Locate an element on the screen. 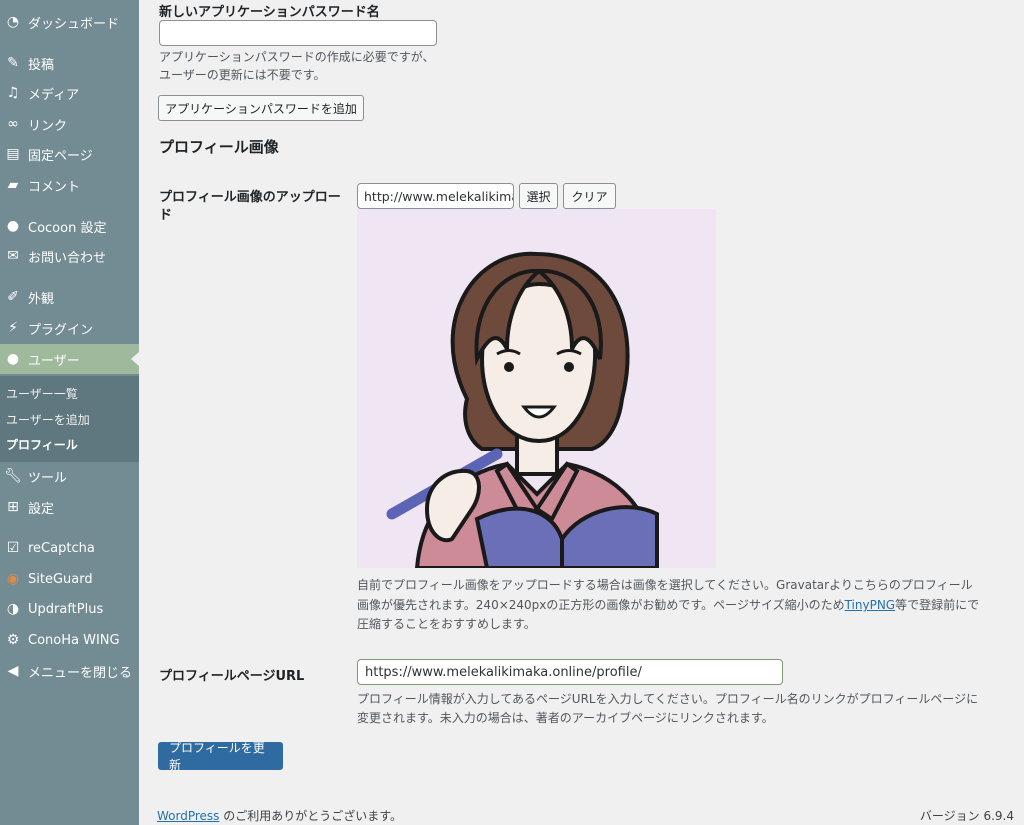 The height and width of the screenshot is (825, 1024). clear-image-button: クリア is located at coordinates (589, 196).